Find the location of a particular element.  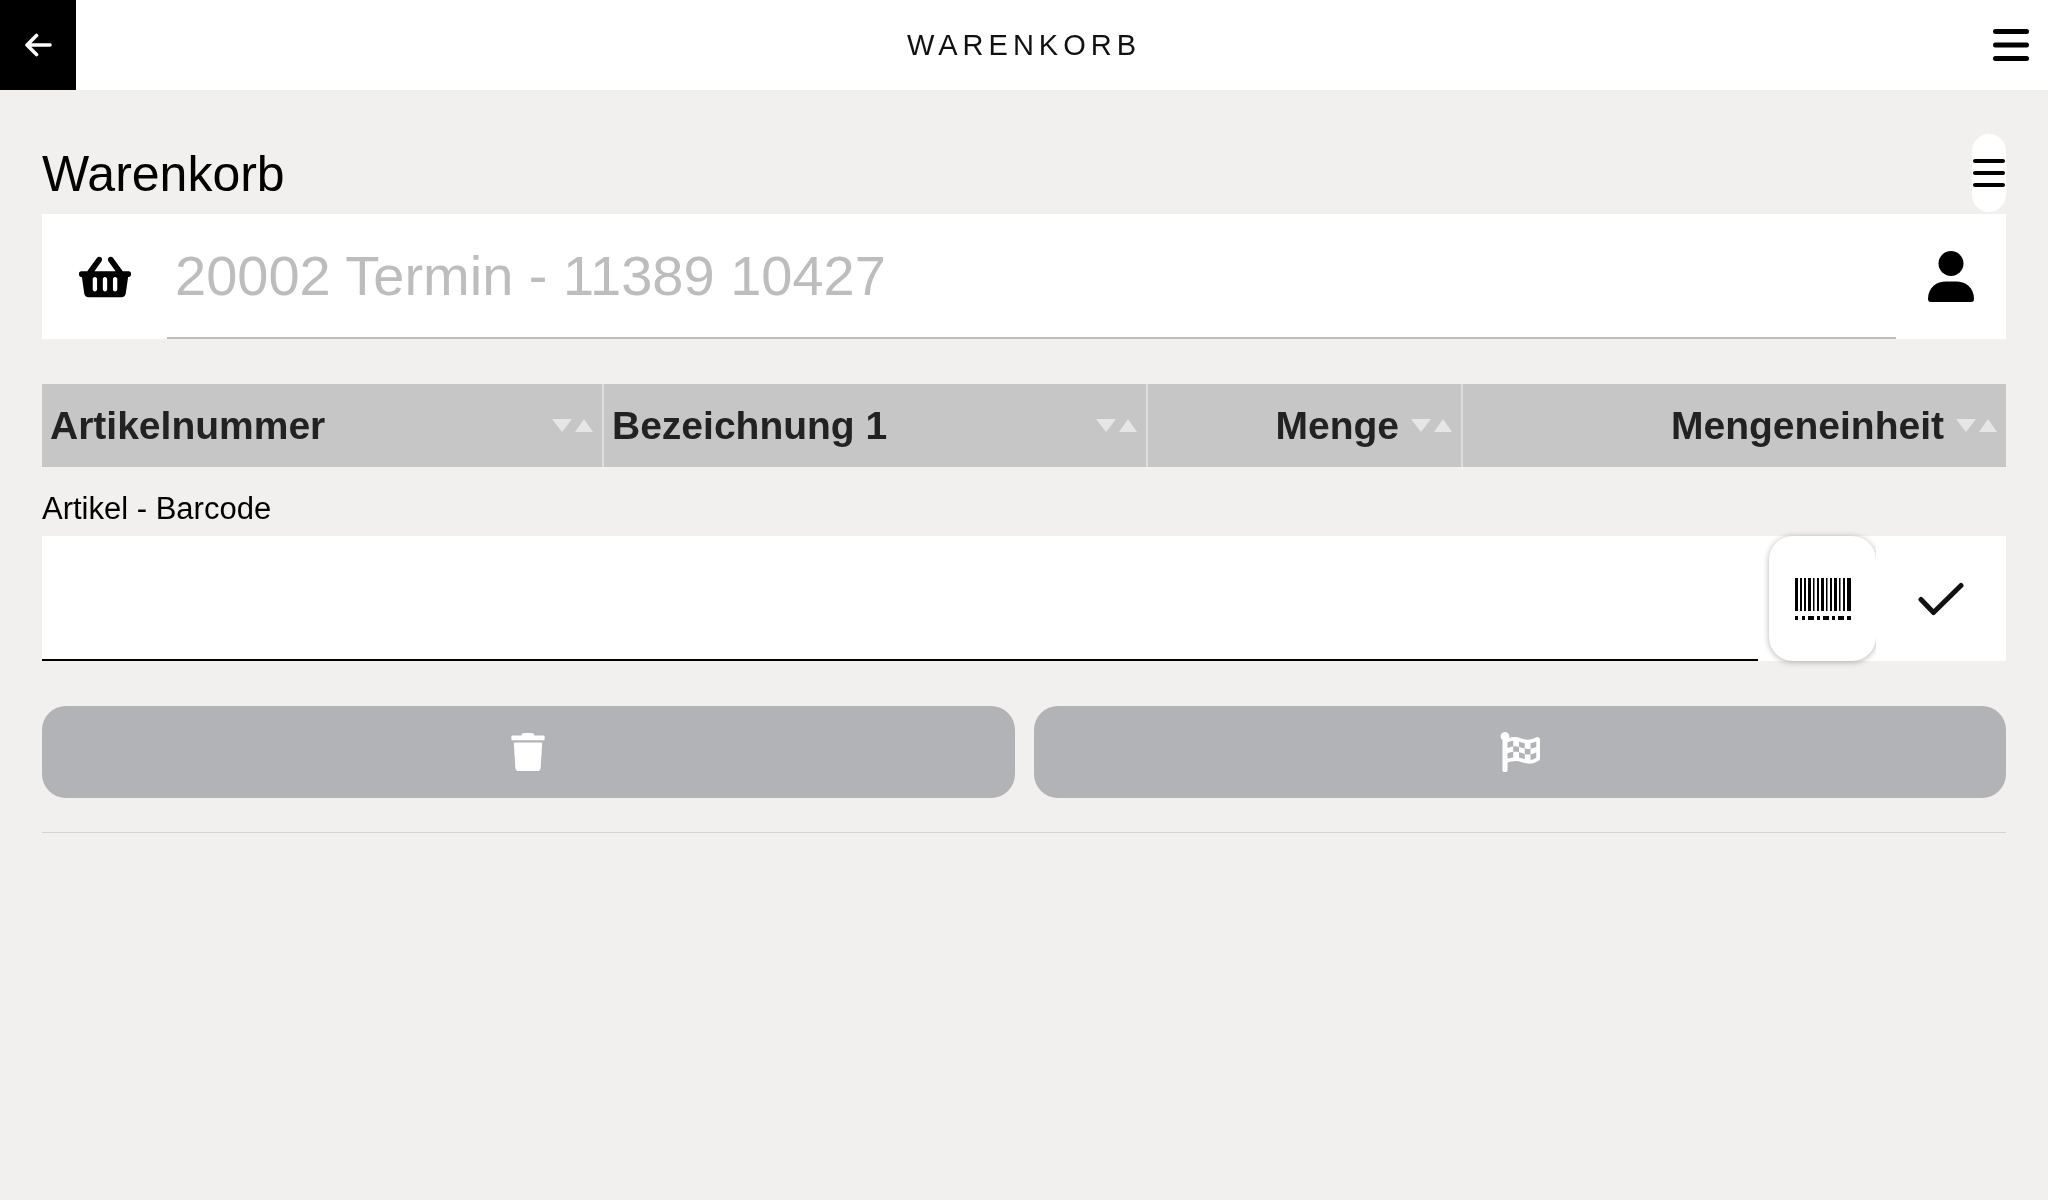

menu-button is located at coordinates (2011, 45).